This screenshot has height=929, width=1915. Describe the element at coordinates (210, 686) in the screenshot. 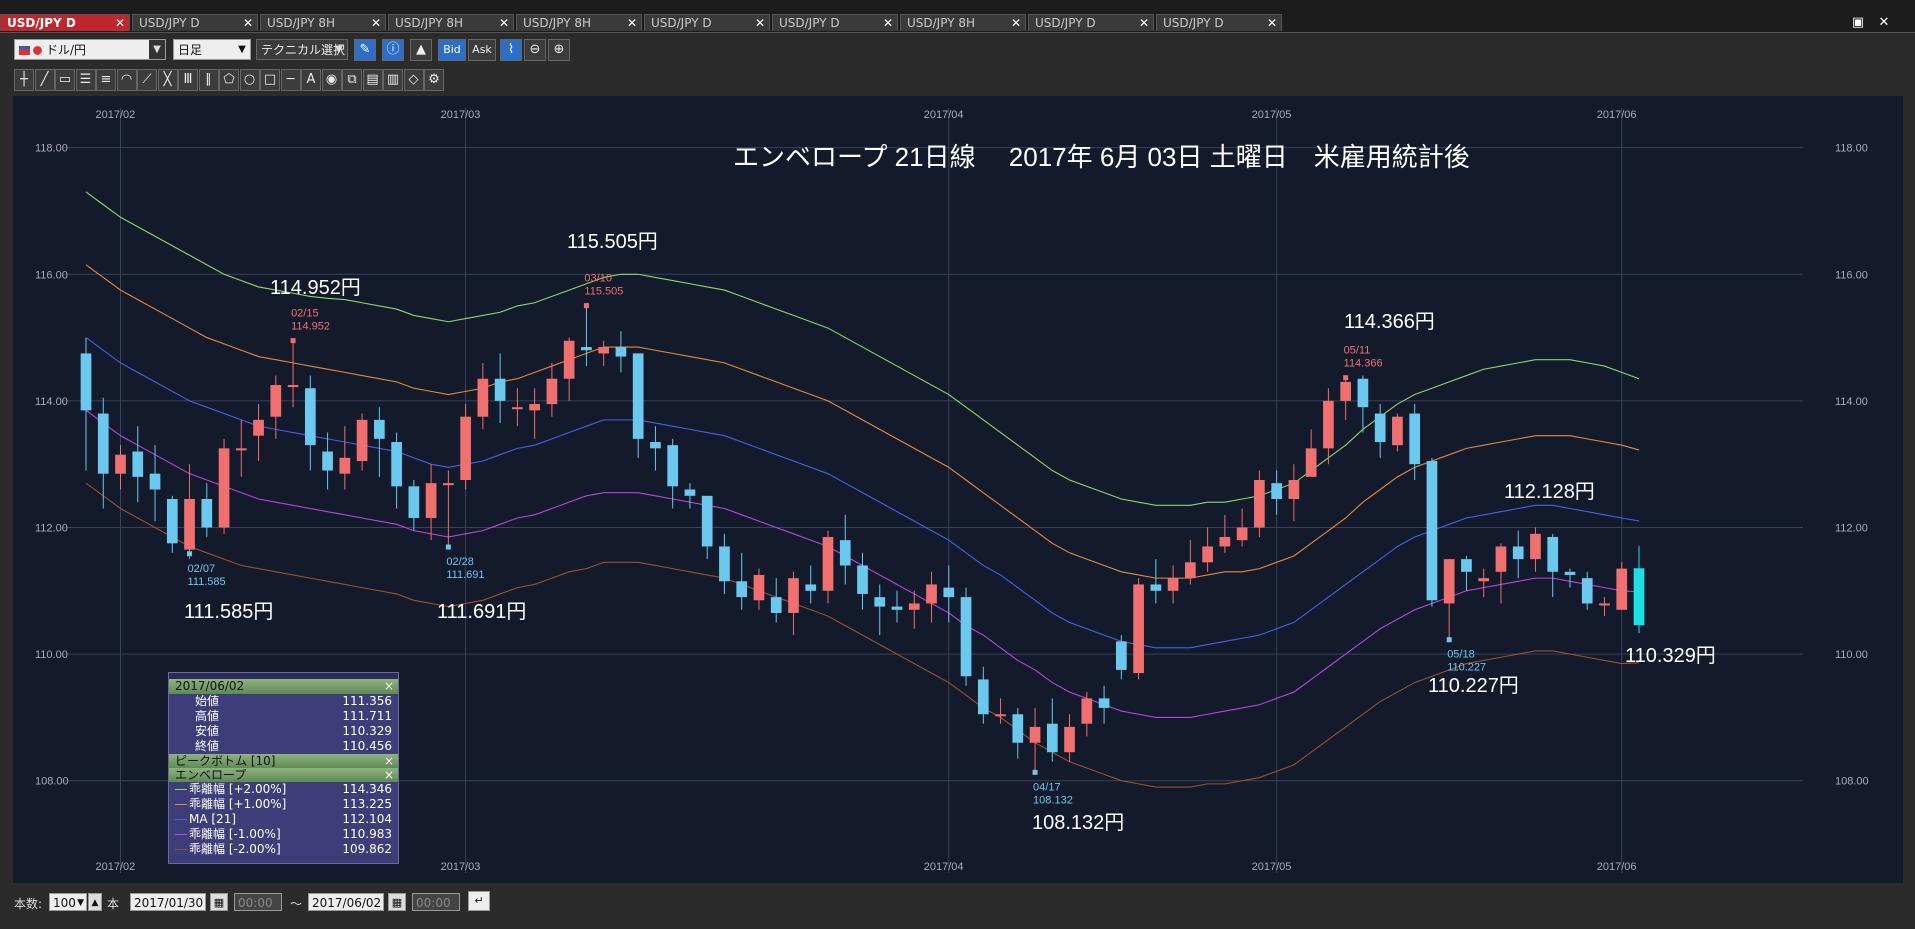

I see `data-window-date: 2017/06/02` at that location.